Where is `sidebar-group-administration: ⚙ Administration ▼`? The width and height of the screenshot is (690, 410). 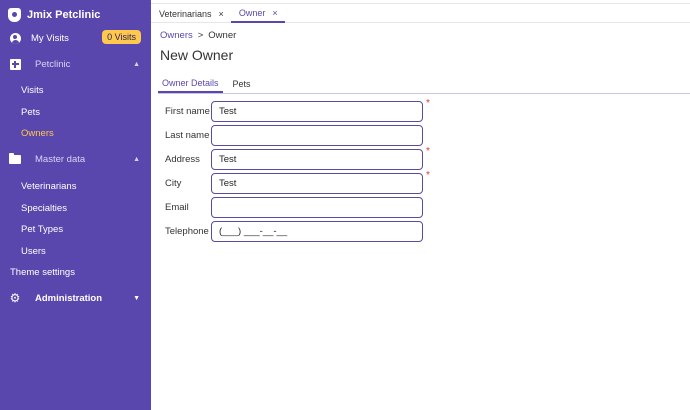 sidebar-group-administration: ⚙ Administration ▼ is located at coordinates (75, 298).